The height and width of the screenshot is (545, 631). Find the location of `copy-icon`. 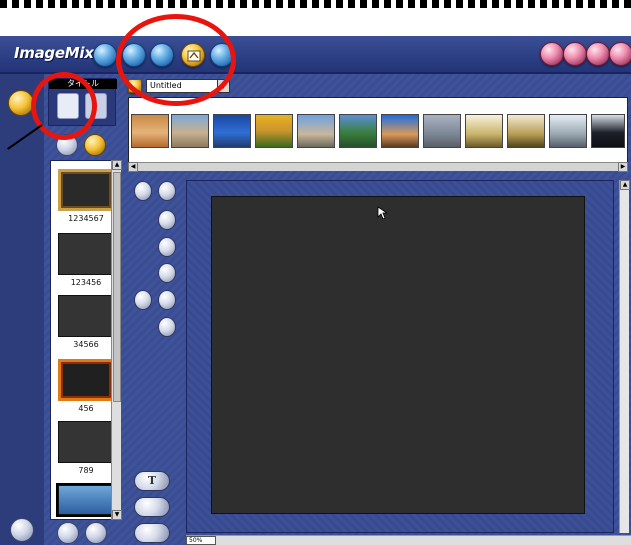

copy-icon is located at coordinates (143, 300).